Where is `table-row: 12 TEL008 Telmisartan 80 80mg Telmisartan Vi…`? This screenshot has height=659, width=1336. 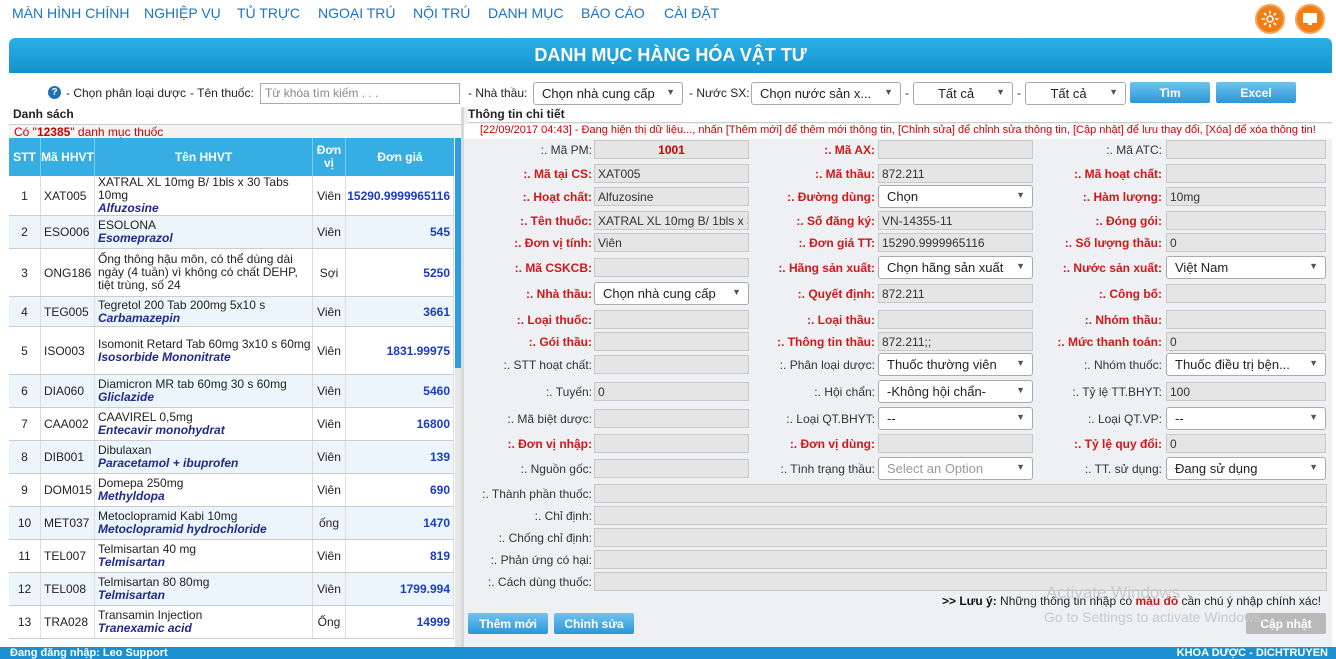
table-row: 12 TEL008 Telmisartan 80 80mg Telmisartan Vi… is located at coordinates (231, 589).